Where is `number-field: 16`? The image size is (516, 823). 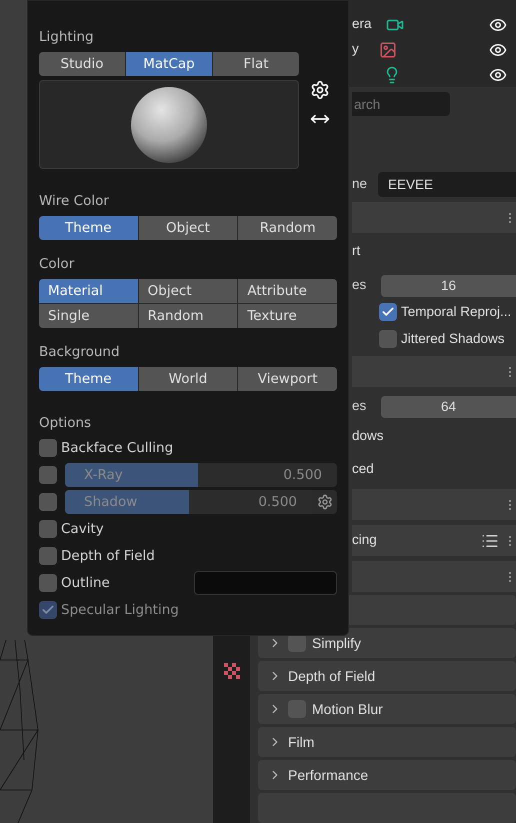 number-field: 16 is located at coordinates (448, 285).